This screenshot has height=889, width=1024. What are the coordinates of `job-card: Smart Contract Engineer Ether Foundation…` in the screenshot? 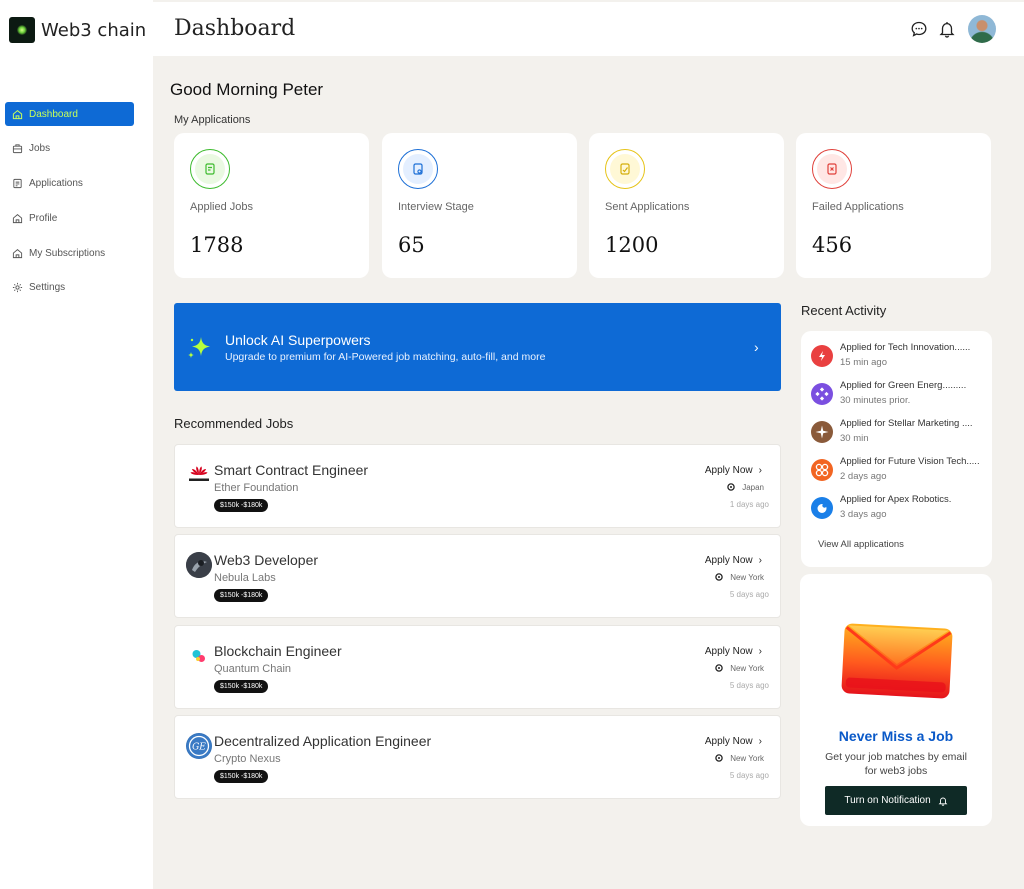 It's located at (477, 486).